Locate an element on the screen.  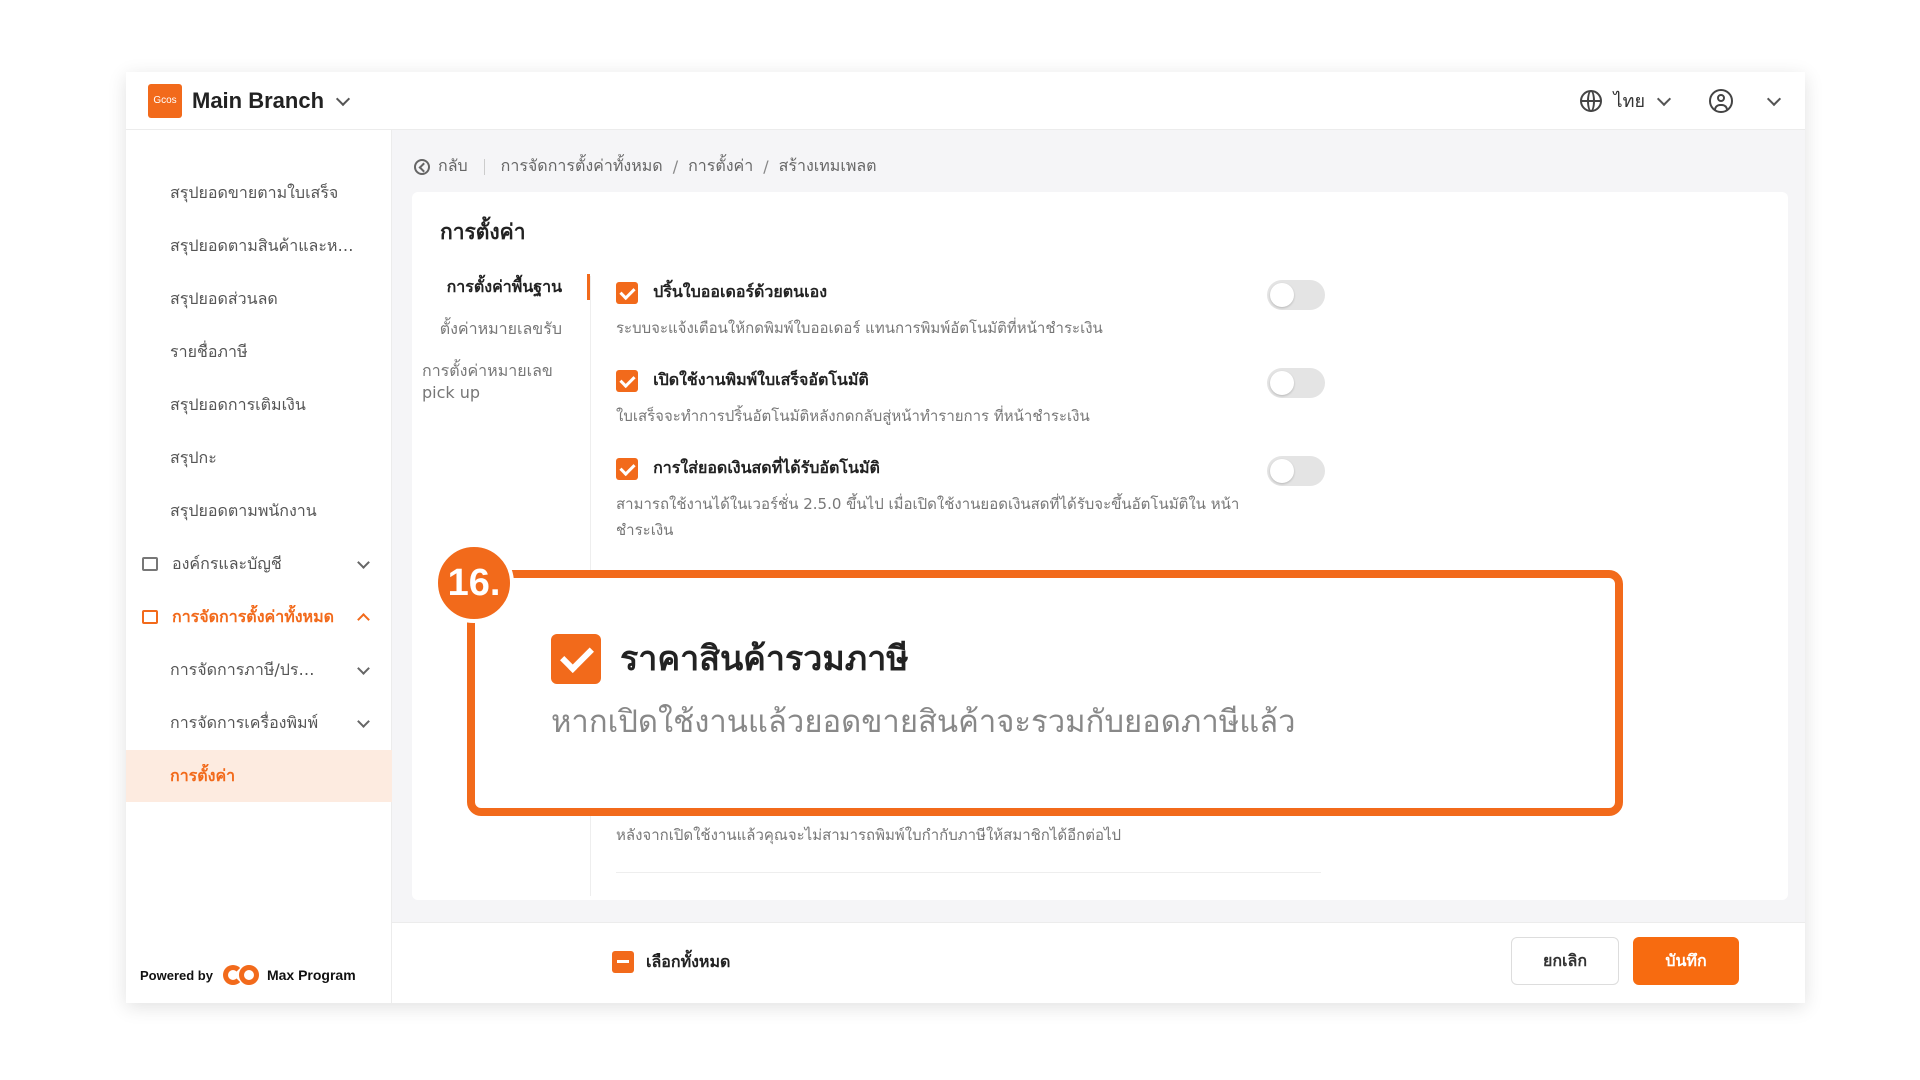
sidebar-group-organization: องค์กรและบัญชี is located at coordinates (259, 564).